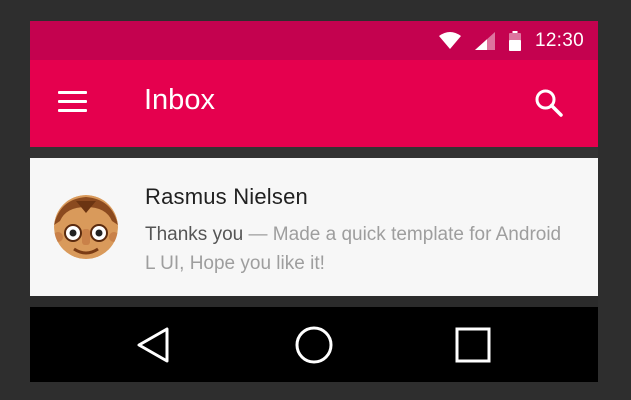 Image resolution: width=631 pixels, height=400 pixels. Describe the element at coordinates (449, 40) in the screenshot. I see `wifi-icon` at that location.